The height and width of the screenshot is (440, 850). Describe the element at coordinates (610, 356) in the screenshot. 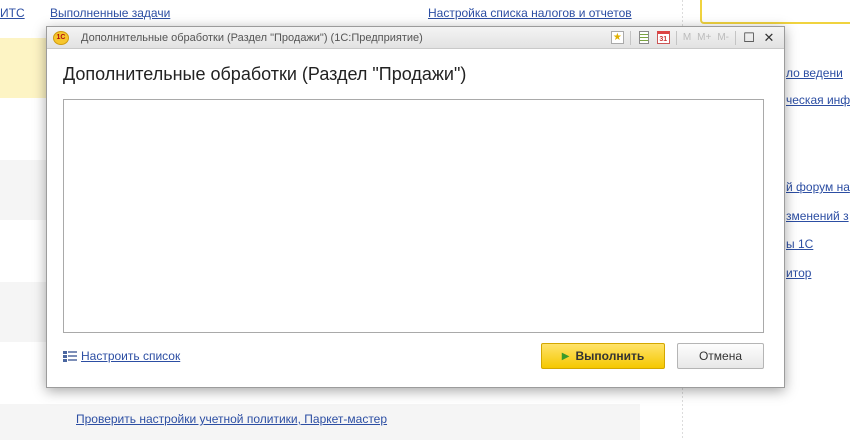

I see `run-button-label: Выполнить` at that location.